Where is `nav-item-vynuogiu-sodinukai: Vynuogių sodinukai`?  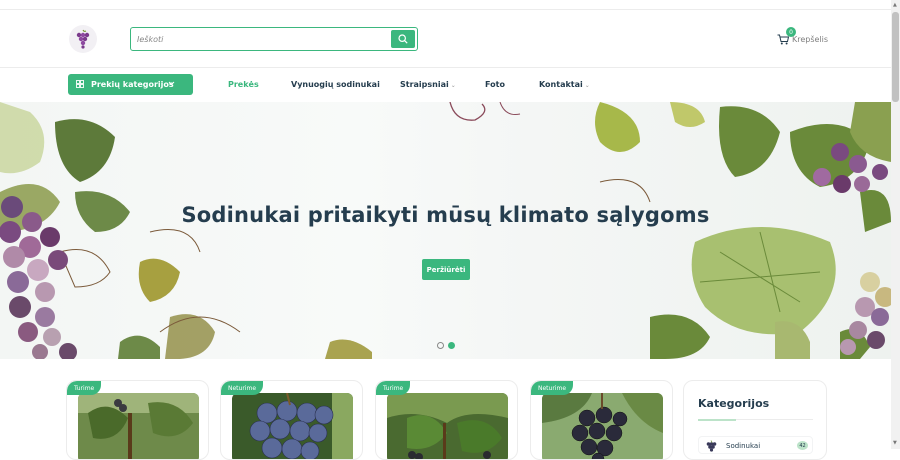 nav-item-vynuogiu-sodinukai: Vynuogių sodinukai is located at coordinates (335, 84).